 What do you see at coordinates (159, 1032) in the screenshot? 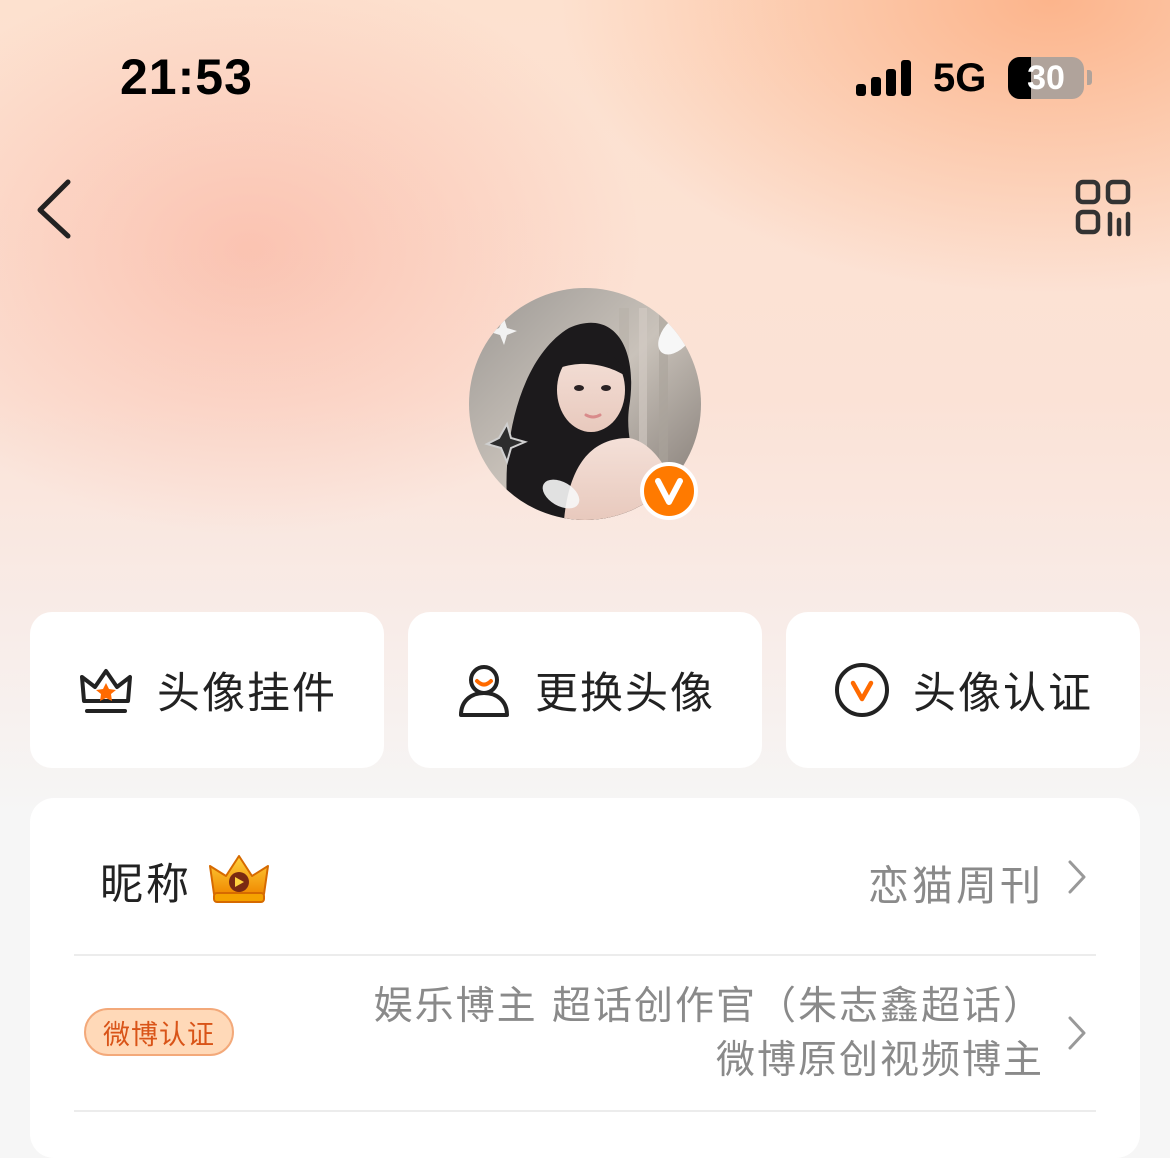
I see `certification-badge: 微博认证` at bounding box center [159, 1032].